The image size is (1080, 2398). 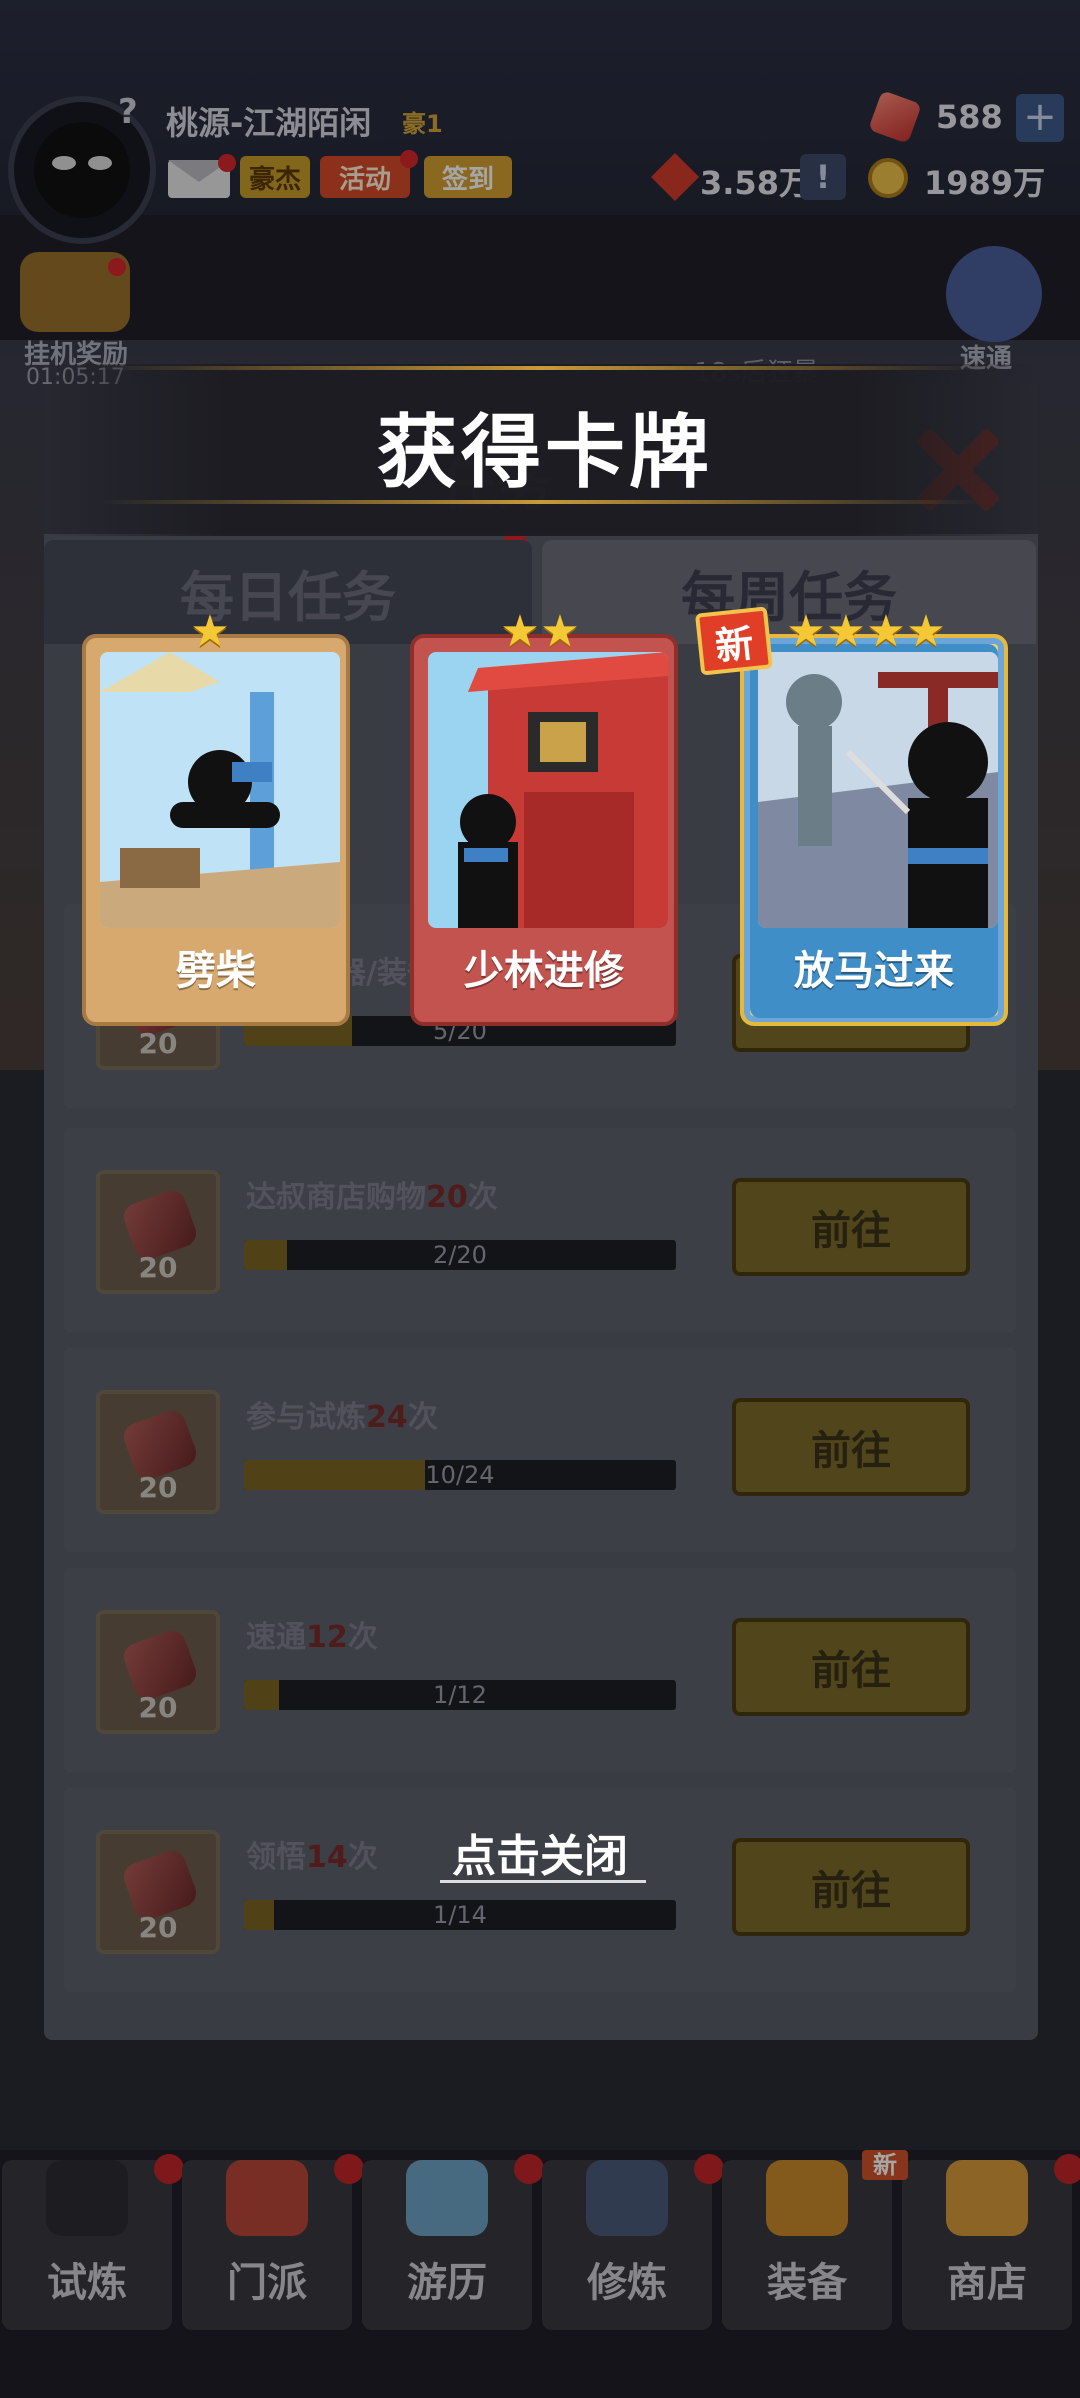 What do you see at coordinates (540, 368) in the screenshot?
I see `banner-divider` at bounding box center [540, 368].